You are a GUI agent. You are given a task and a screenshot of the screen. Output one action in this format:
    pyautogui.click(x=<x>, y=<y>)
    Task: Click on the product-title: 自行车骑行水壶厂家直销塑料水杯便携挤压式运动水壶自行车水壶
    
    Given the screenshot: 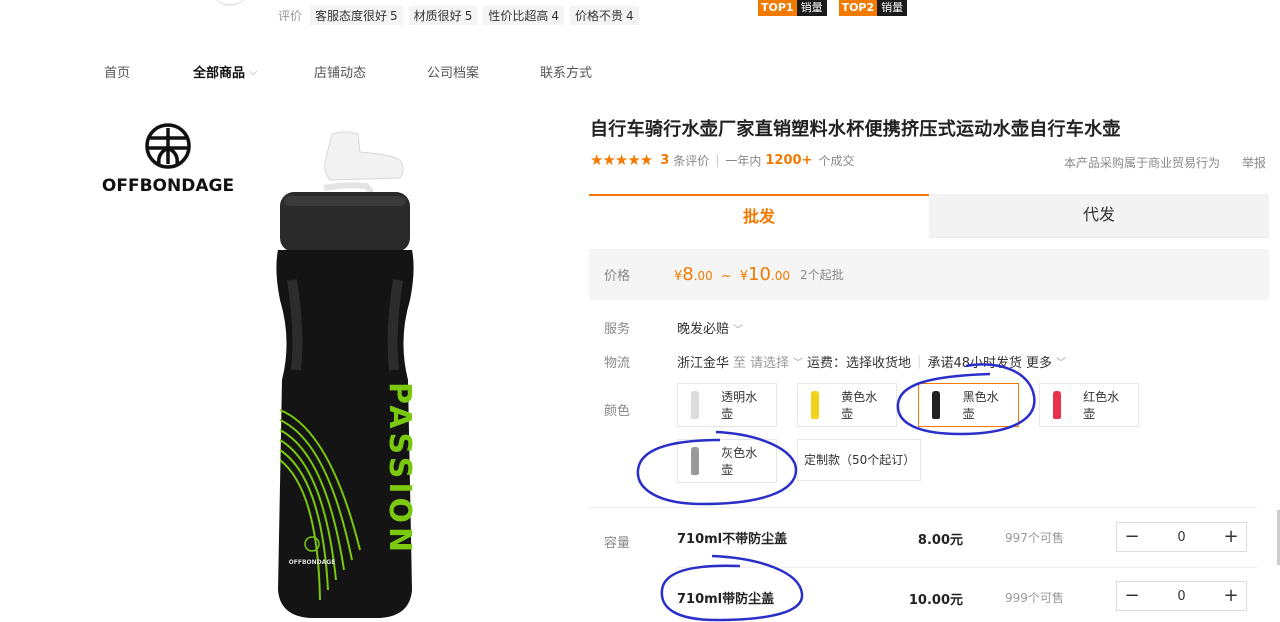 What is the action you would take?
    pyautogui.click(x=855, y=129)
    